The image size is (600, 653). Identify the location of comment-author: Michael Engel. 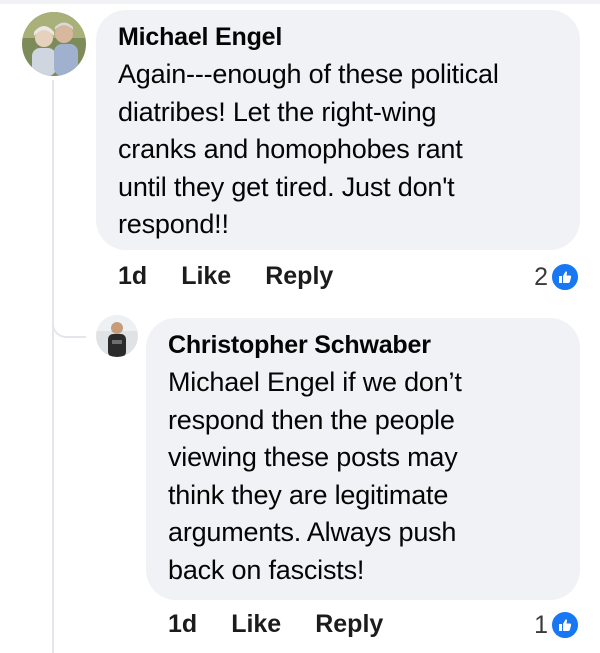
(339, 37).